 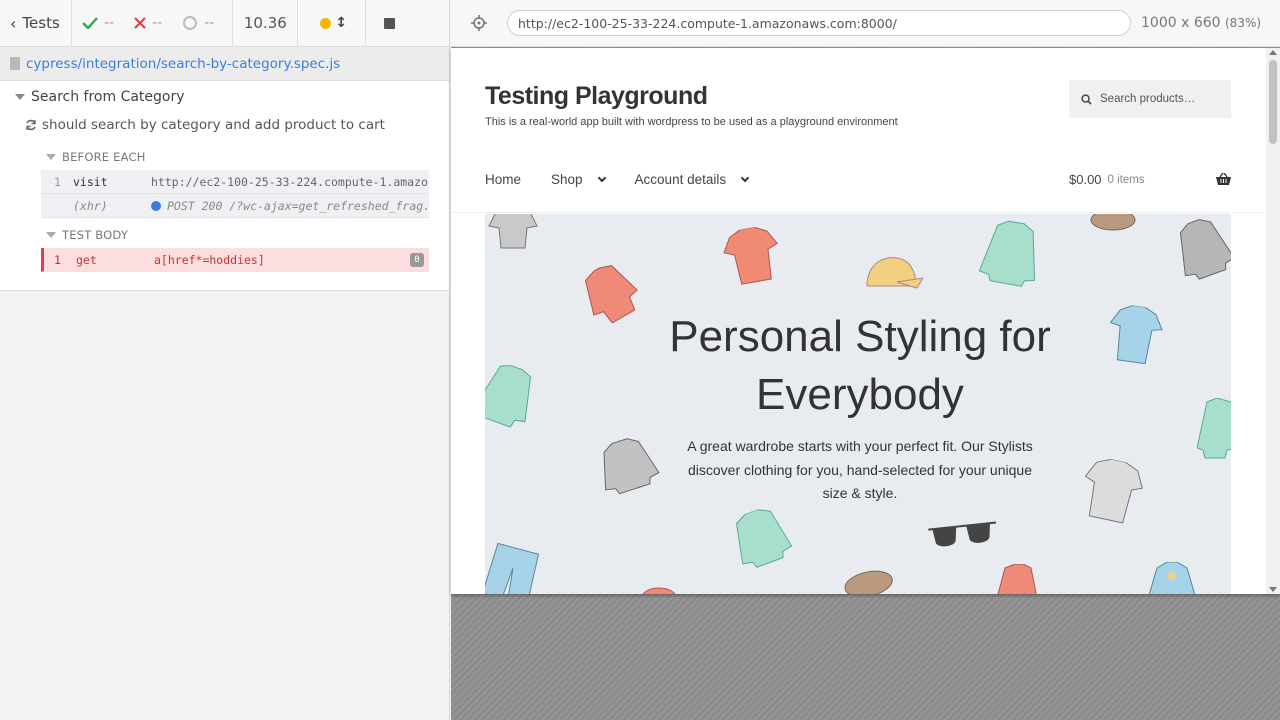 What do you see at coordinates (895, 273) in the screenshot?
I see `cap-illustration-icon` at bounding box center [895, 273].